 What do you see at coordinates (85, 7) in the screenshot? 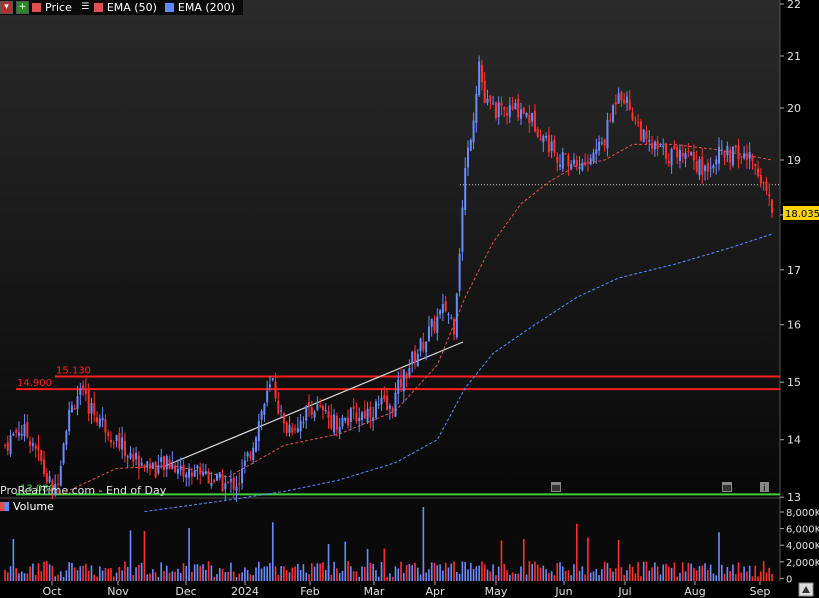
I see `menu-icon: ☰` at bounding box center [85, 7].